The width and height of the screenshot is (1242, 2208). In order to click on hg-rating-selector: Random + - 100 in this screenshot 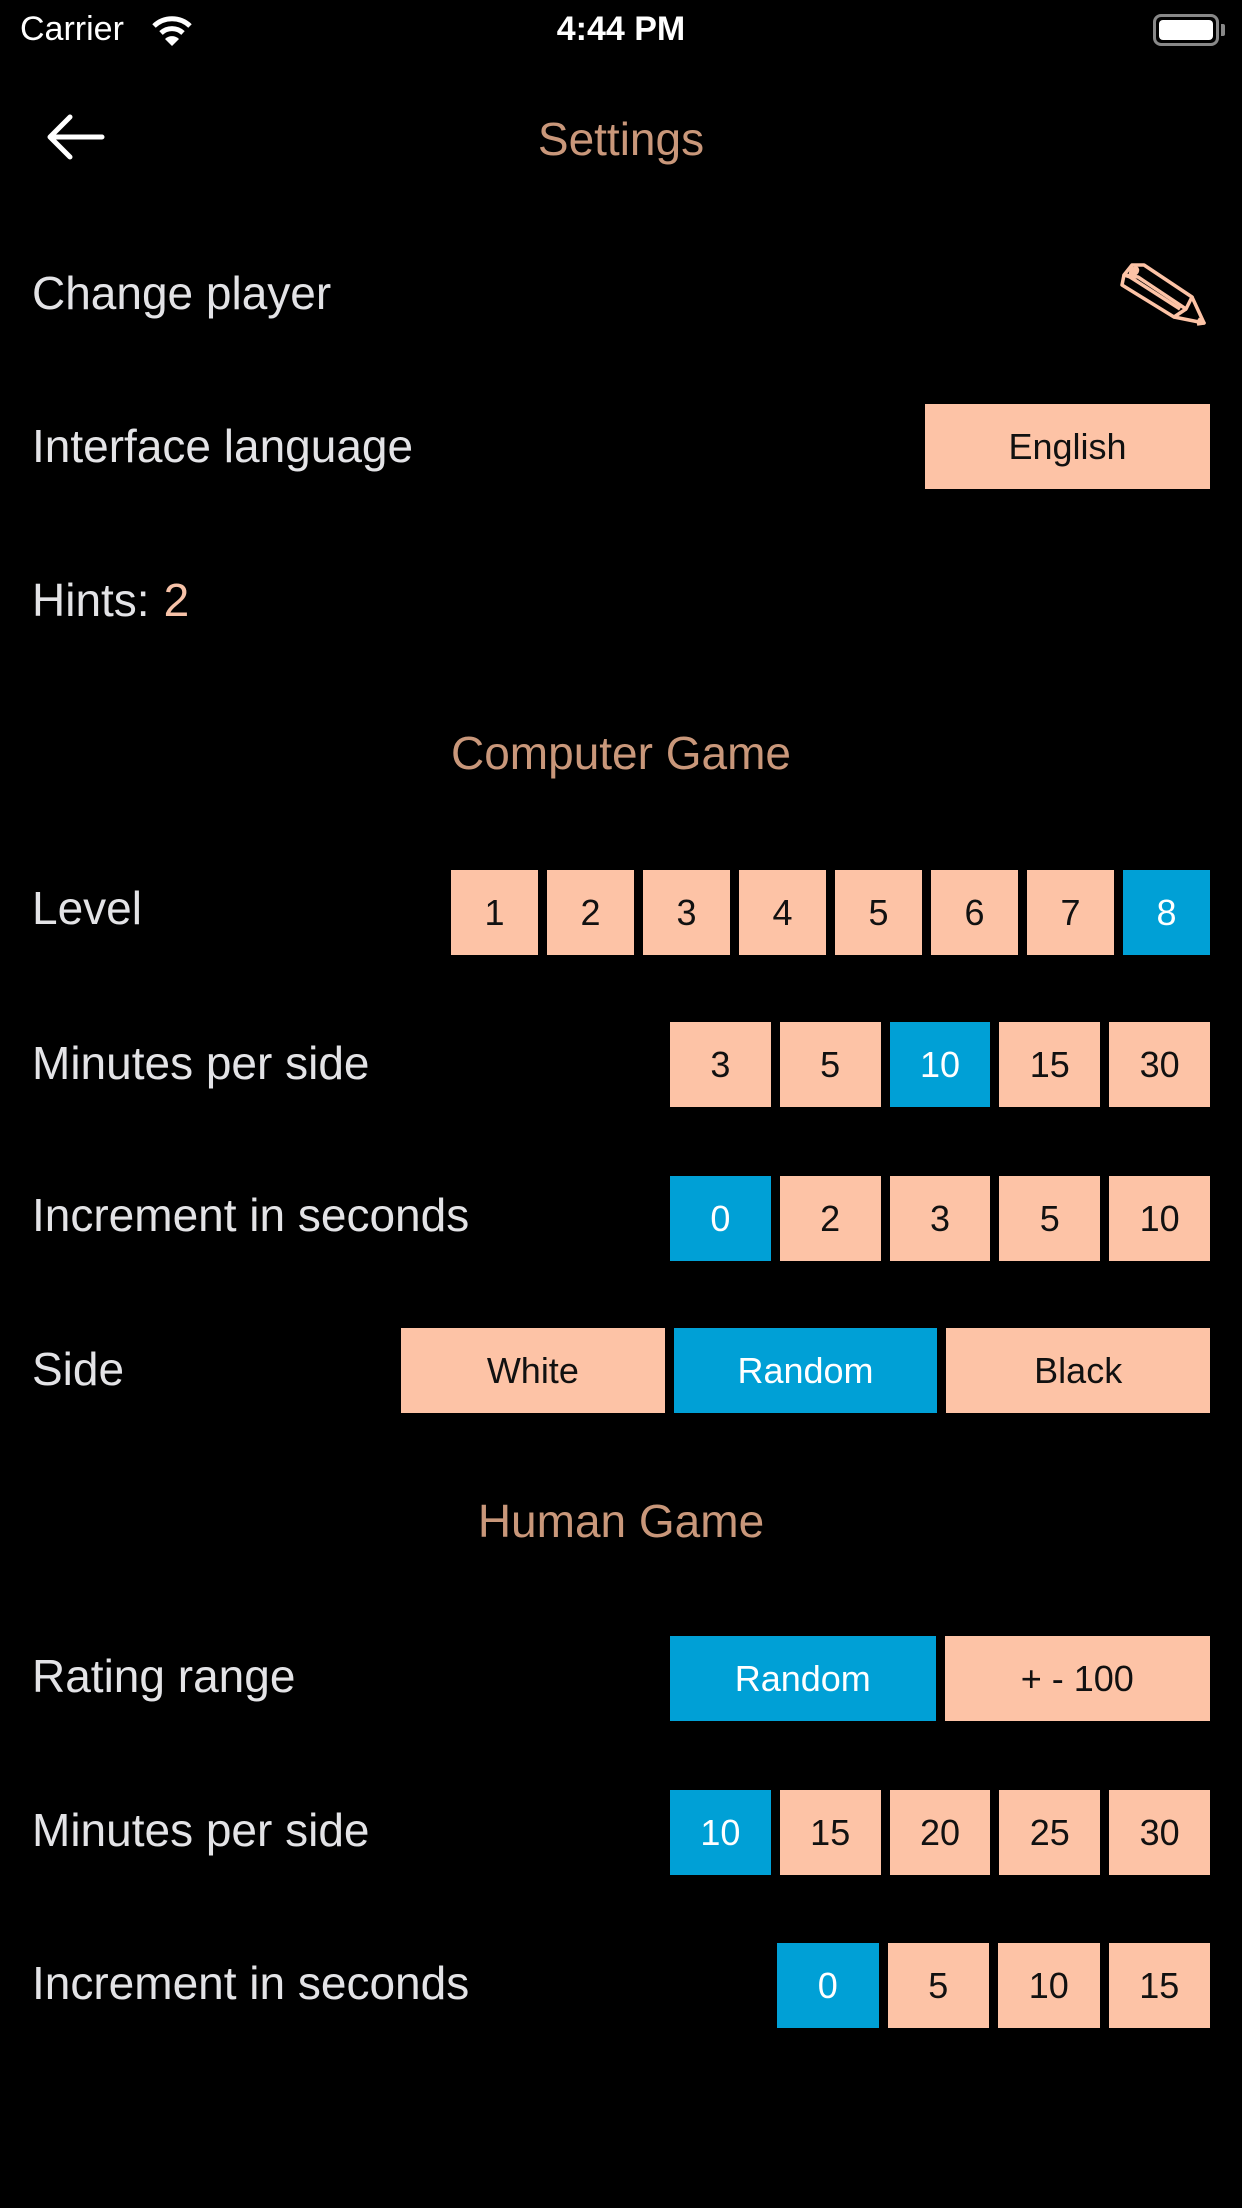, I will do `click(940, 1678)`.